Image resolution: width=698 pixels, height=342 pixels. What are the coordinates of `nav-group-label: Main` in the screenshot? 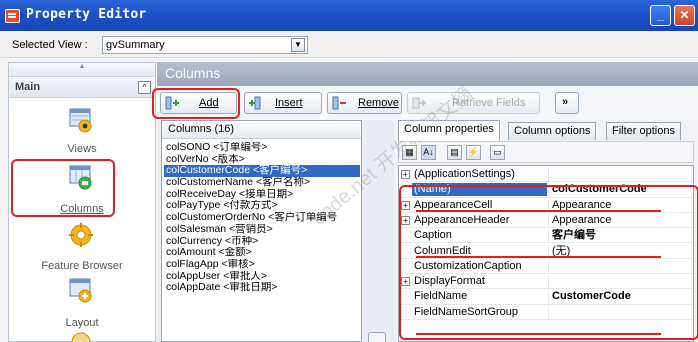 It's located at (28, 87).